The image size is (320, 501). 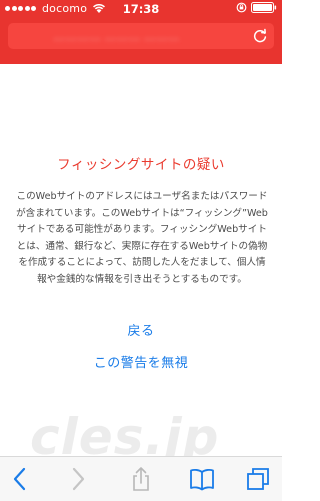 I want to click on warning-line: とは、通常、銀行など、実際に存在するWebサイトの偽物, so click(x=142, y=246).